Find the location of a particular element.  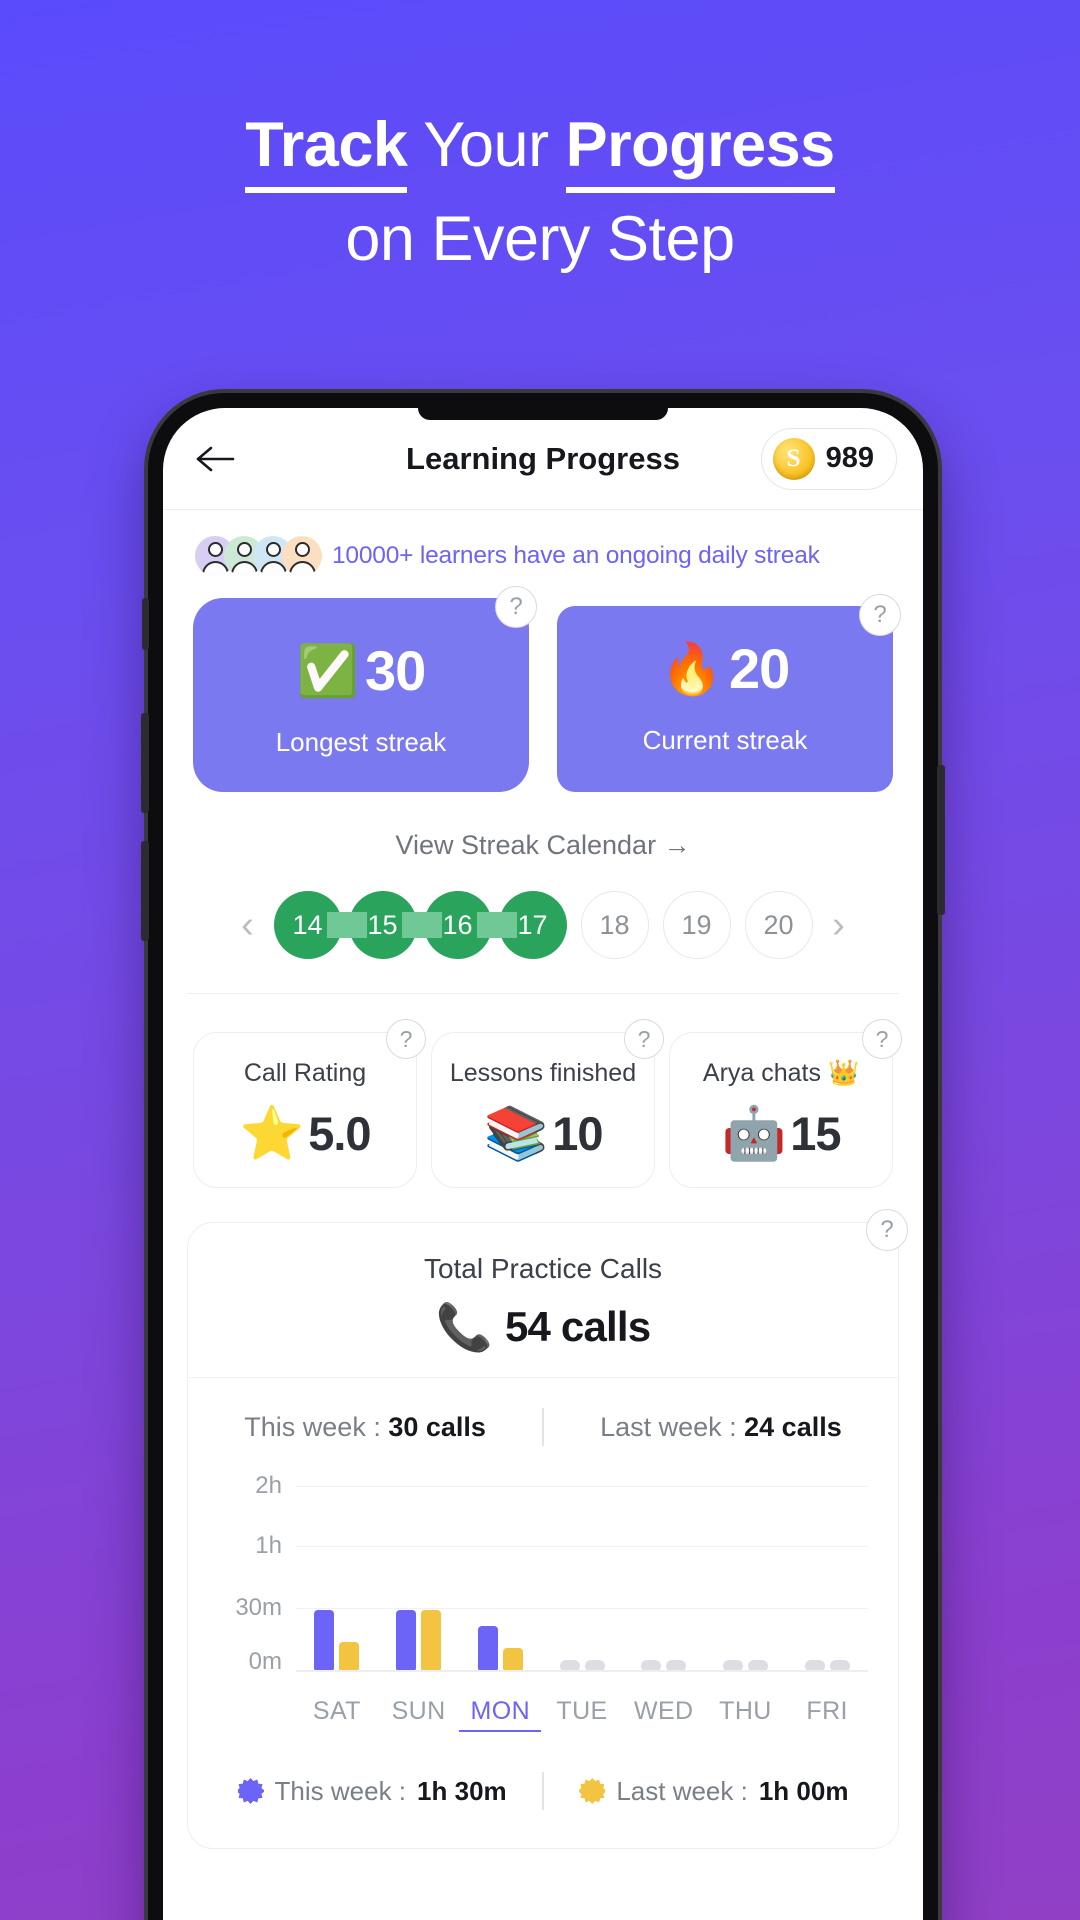

arya-chats-title-text: Arya chats is located at coordinates (761, 1073).